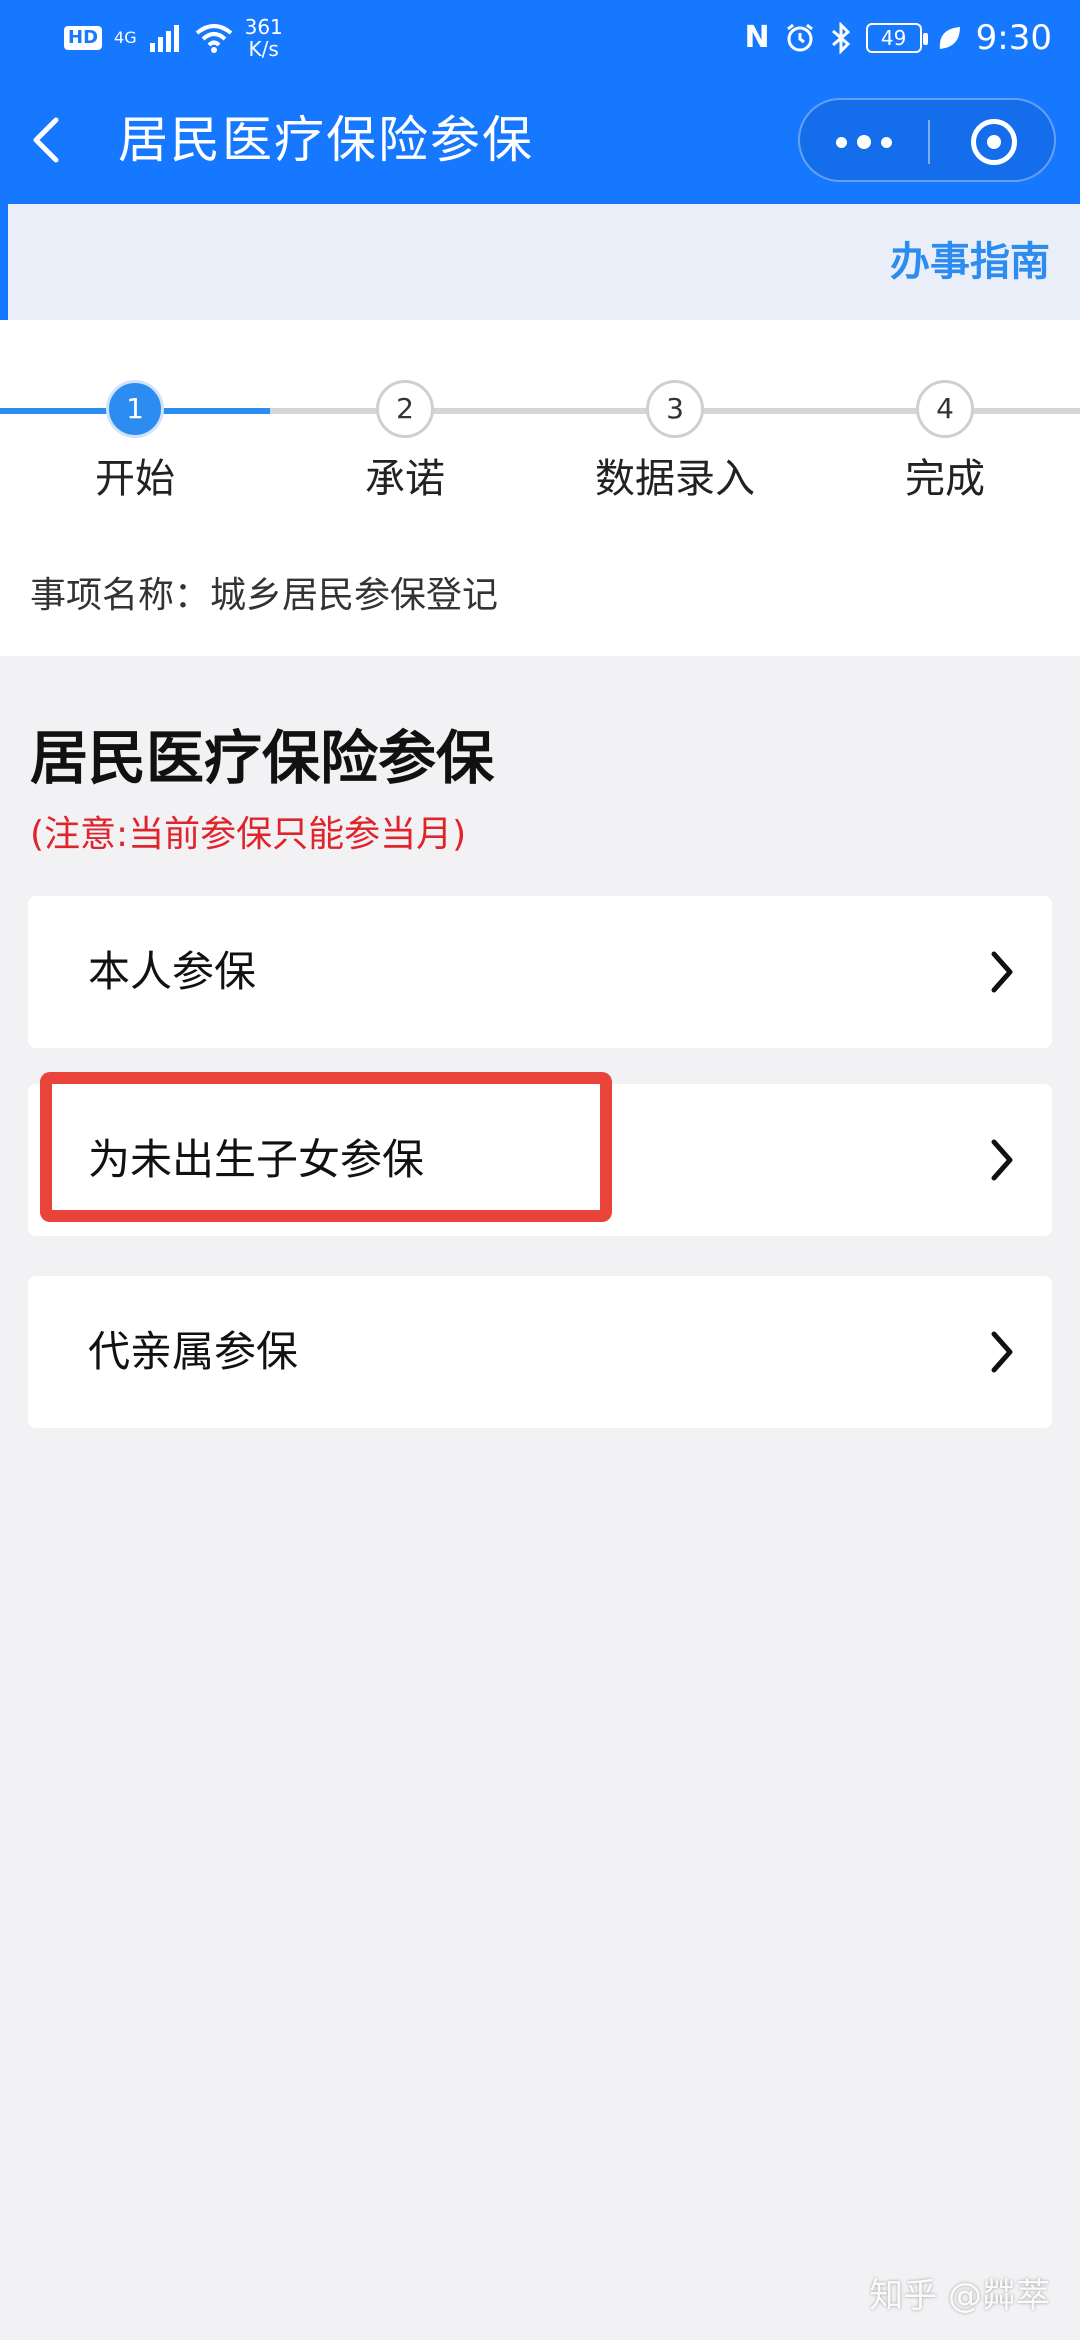  I want to click on step-complete: 4 完成, so click(945, 442).